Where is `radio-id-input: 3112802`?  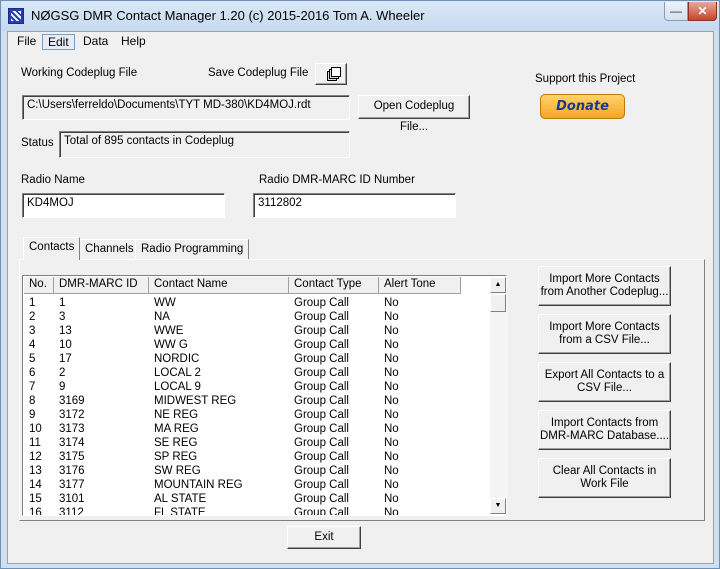 radio-id-input: 3112802 is located at coordinates (354, 205).